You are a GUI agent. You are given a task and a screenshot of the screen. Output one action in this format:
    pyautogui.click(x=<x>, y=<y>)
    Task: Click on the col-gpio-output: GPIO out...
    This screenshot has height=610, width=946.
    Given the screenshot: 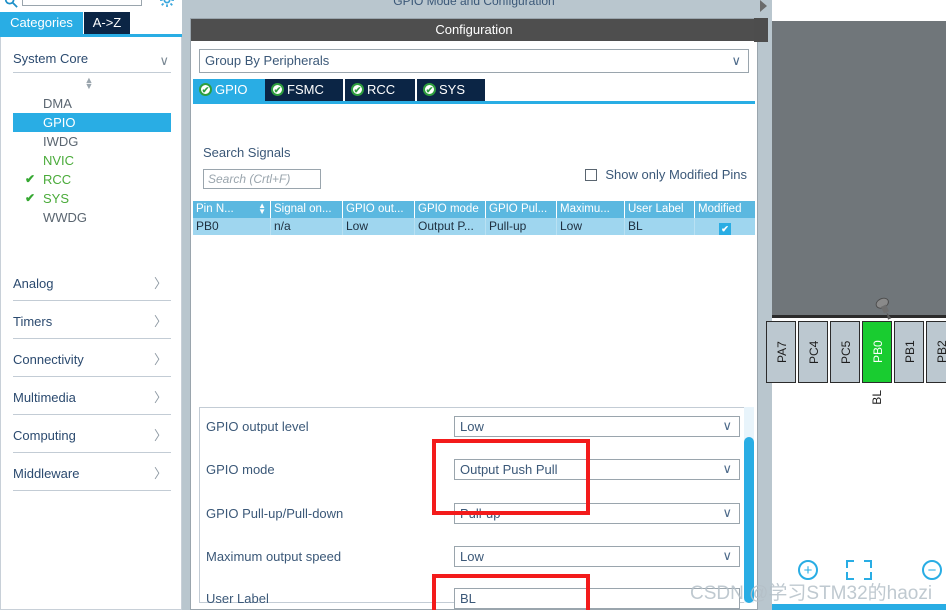 What is the action you would take?
    pyautogui.click(x=379, y=209)
    